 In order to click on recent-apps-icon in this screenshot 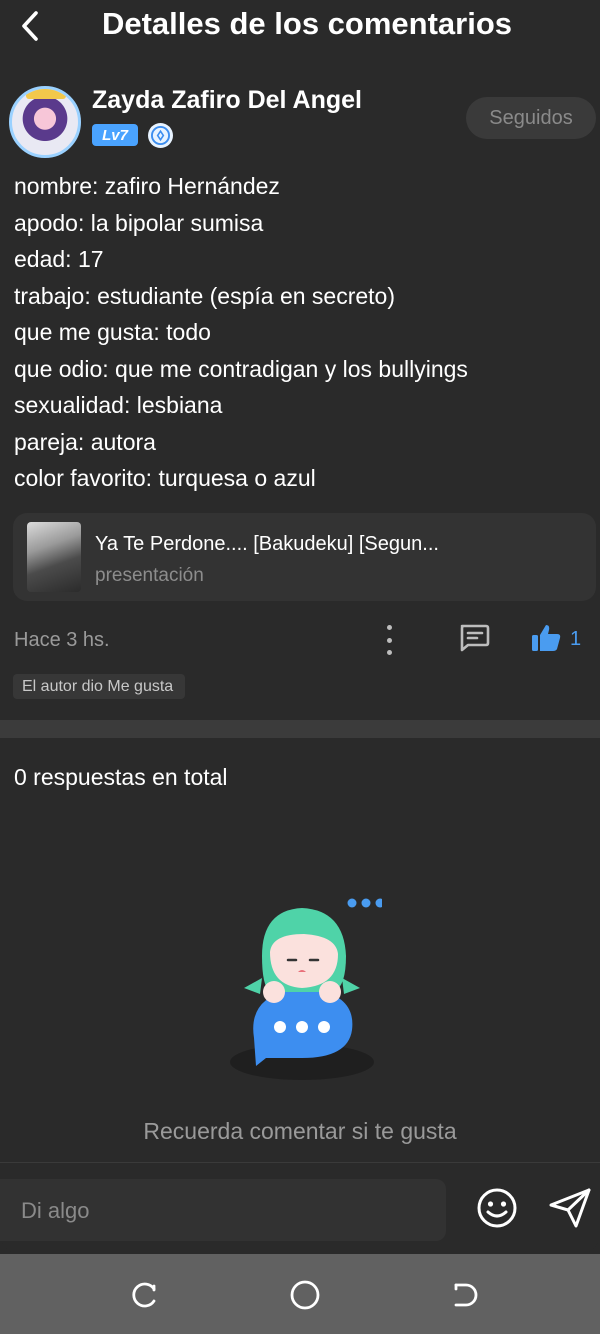, I will do `click(144, 1295)`.